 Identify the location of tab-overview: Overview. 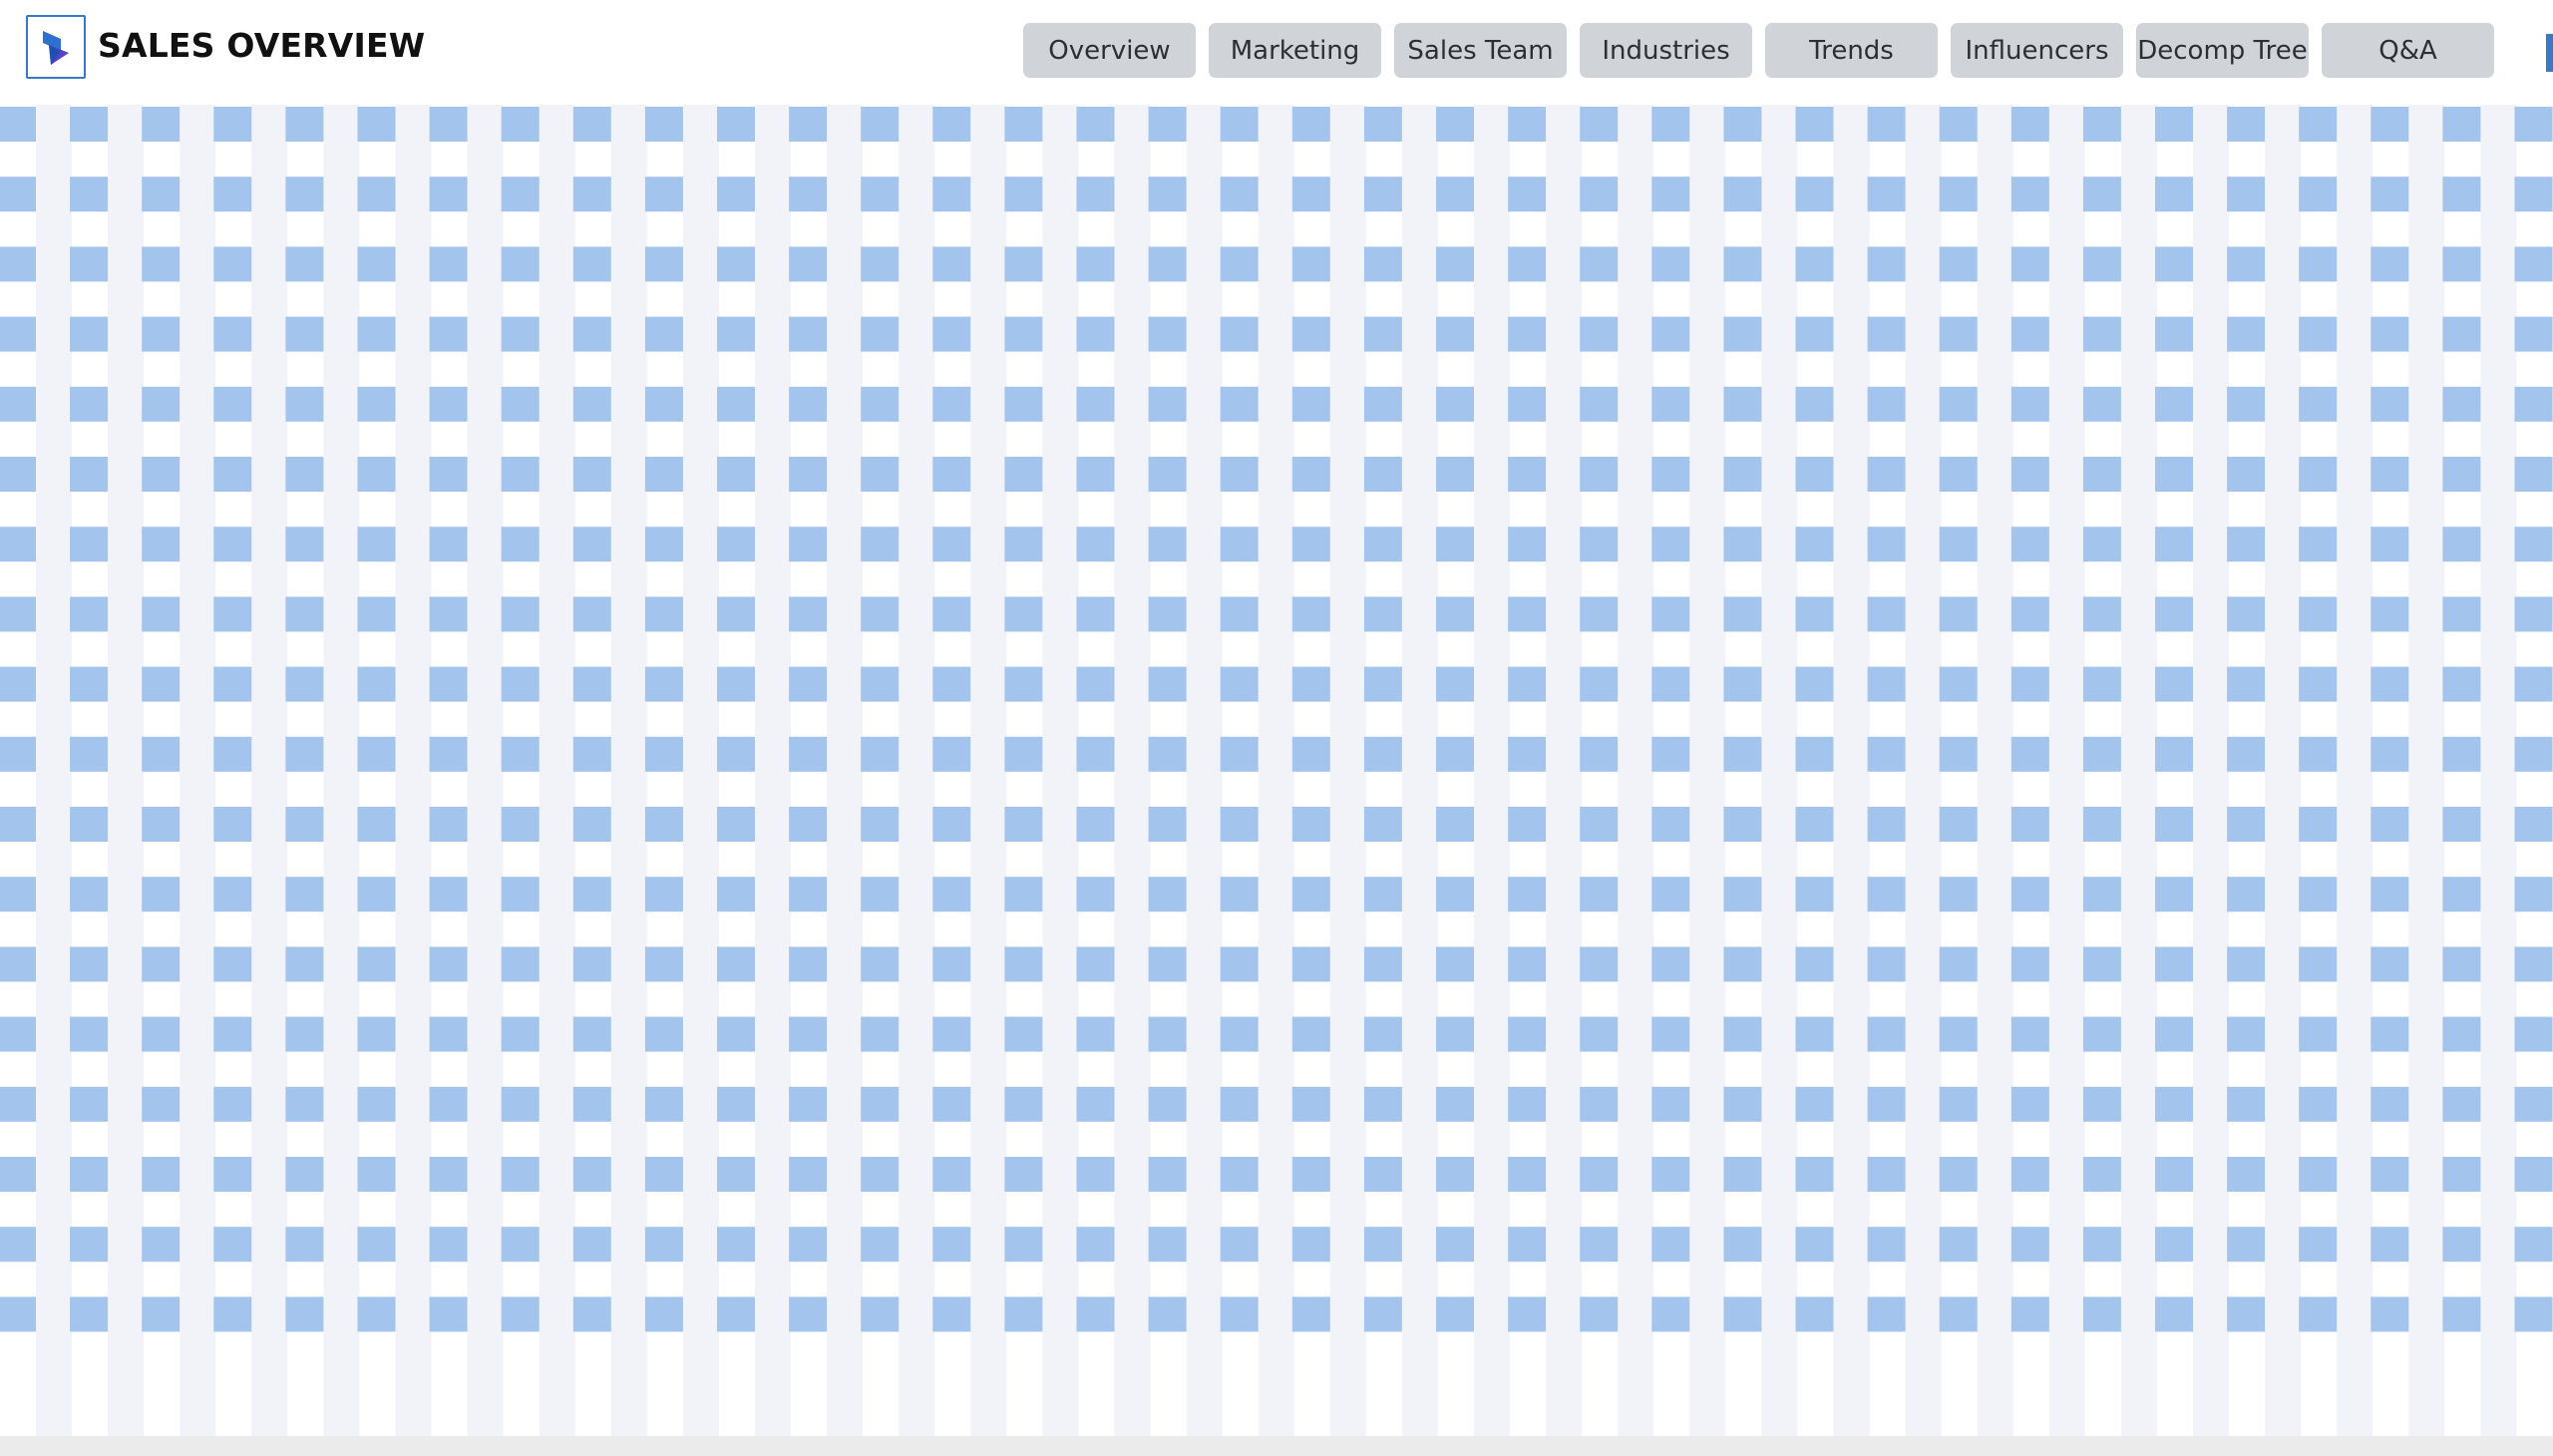
(1110, 50).